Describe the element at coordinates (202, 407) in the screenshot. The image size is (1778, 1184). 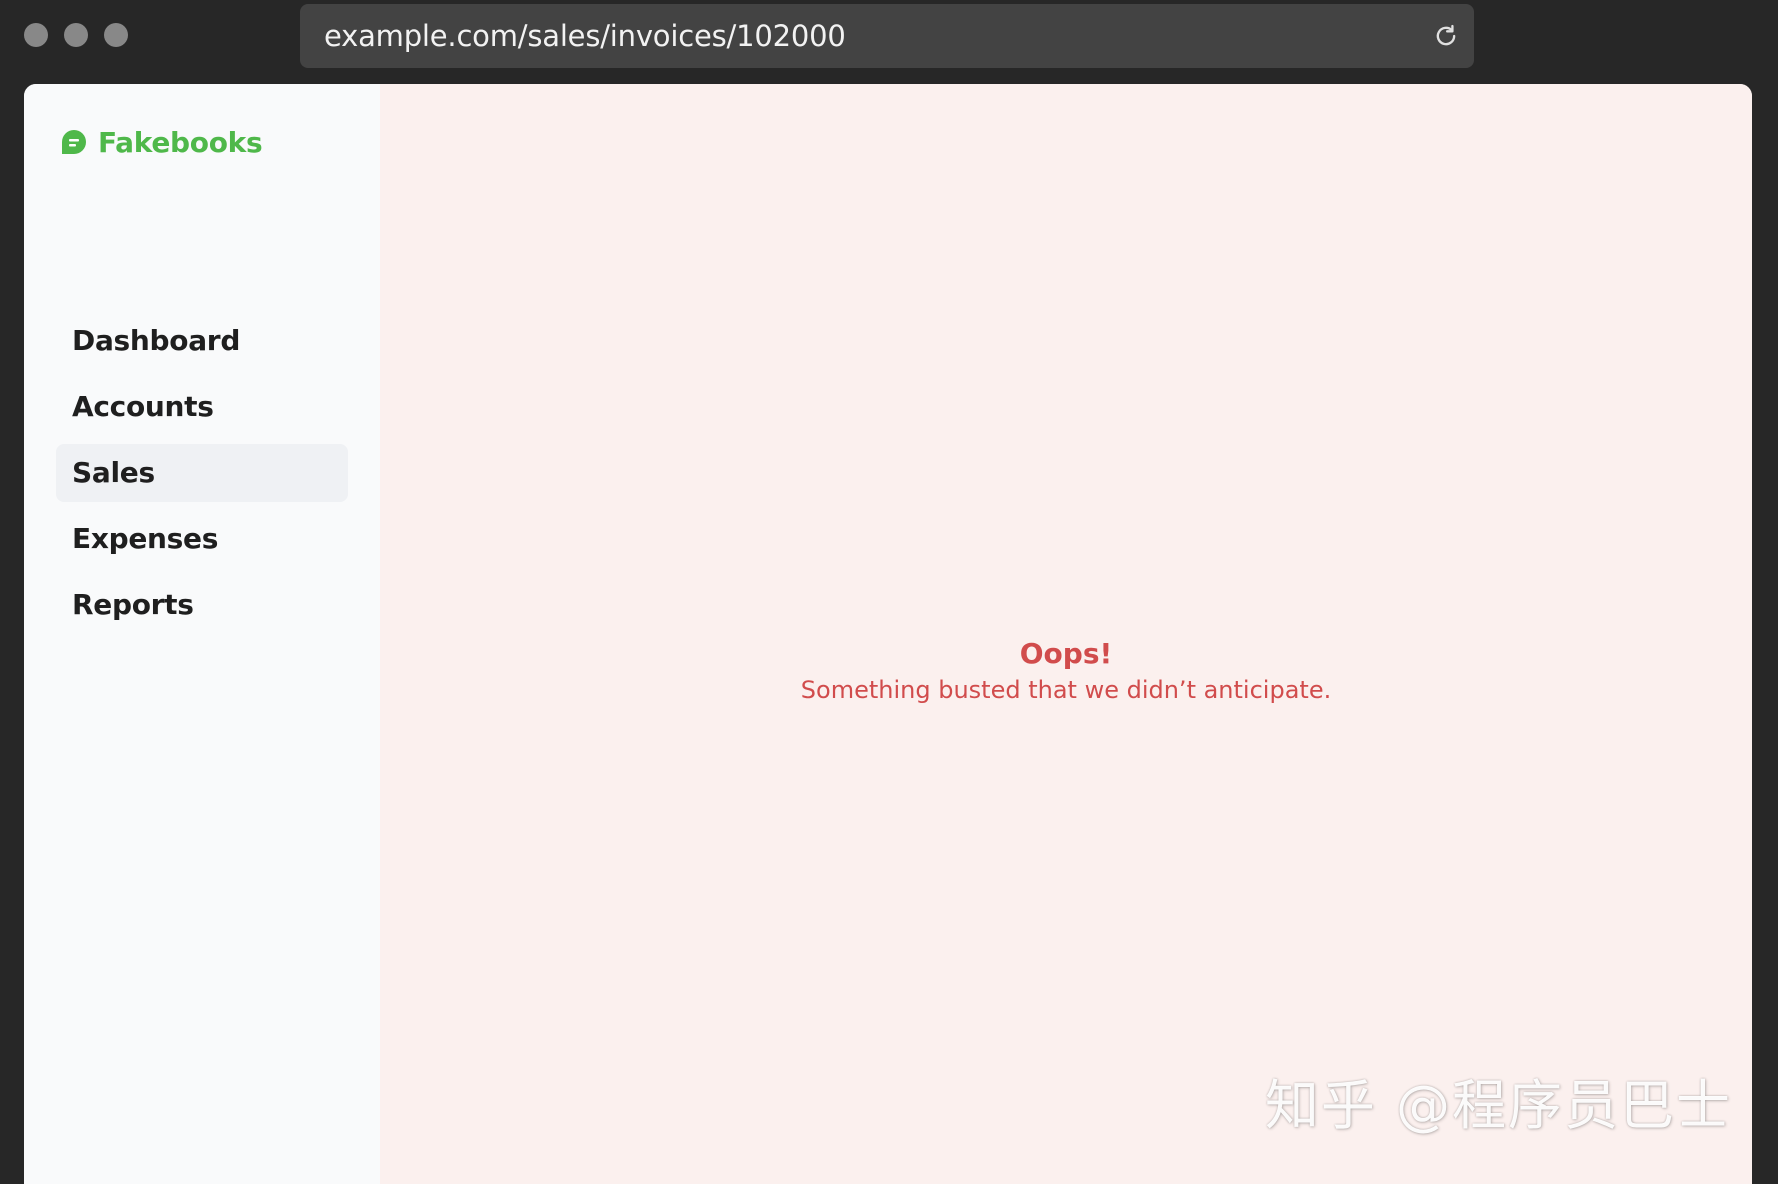
I see `sidebar-item-accounts: Accounts` at that location.